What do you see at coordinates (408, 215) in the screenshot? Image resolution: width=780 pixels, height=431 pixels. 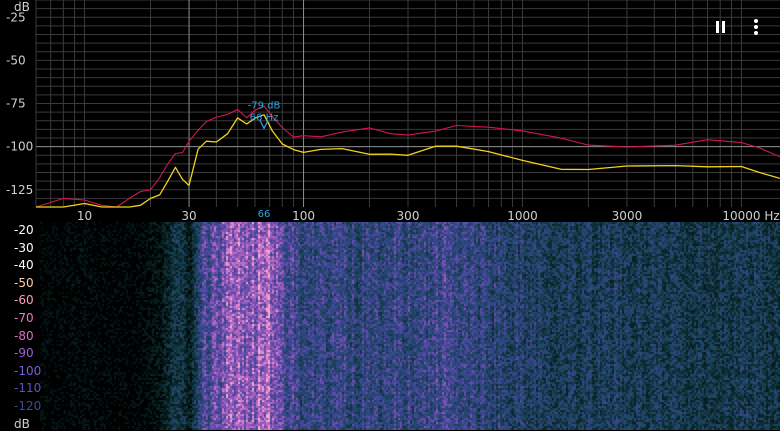 I see `x-tick-label: 300` at bounding box center [408, 215].